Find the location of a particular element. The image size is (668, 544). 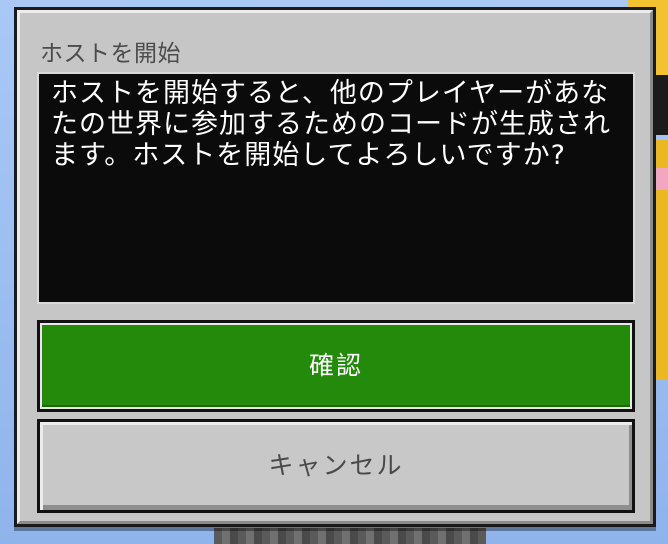

background-stone-blocks is located at coordinates (350, 536).